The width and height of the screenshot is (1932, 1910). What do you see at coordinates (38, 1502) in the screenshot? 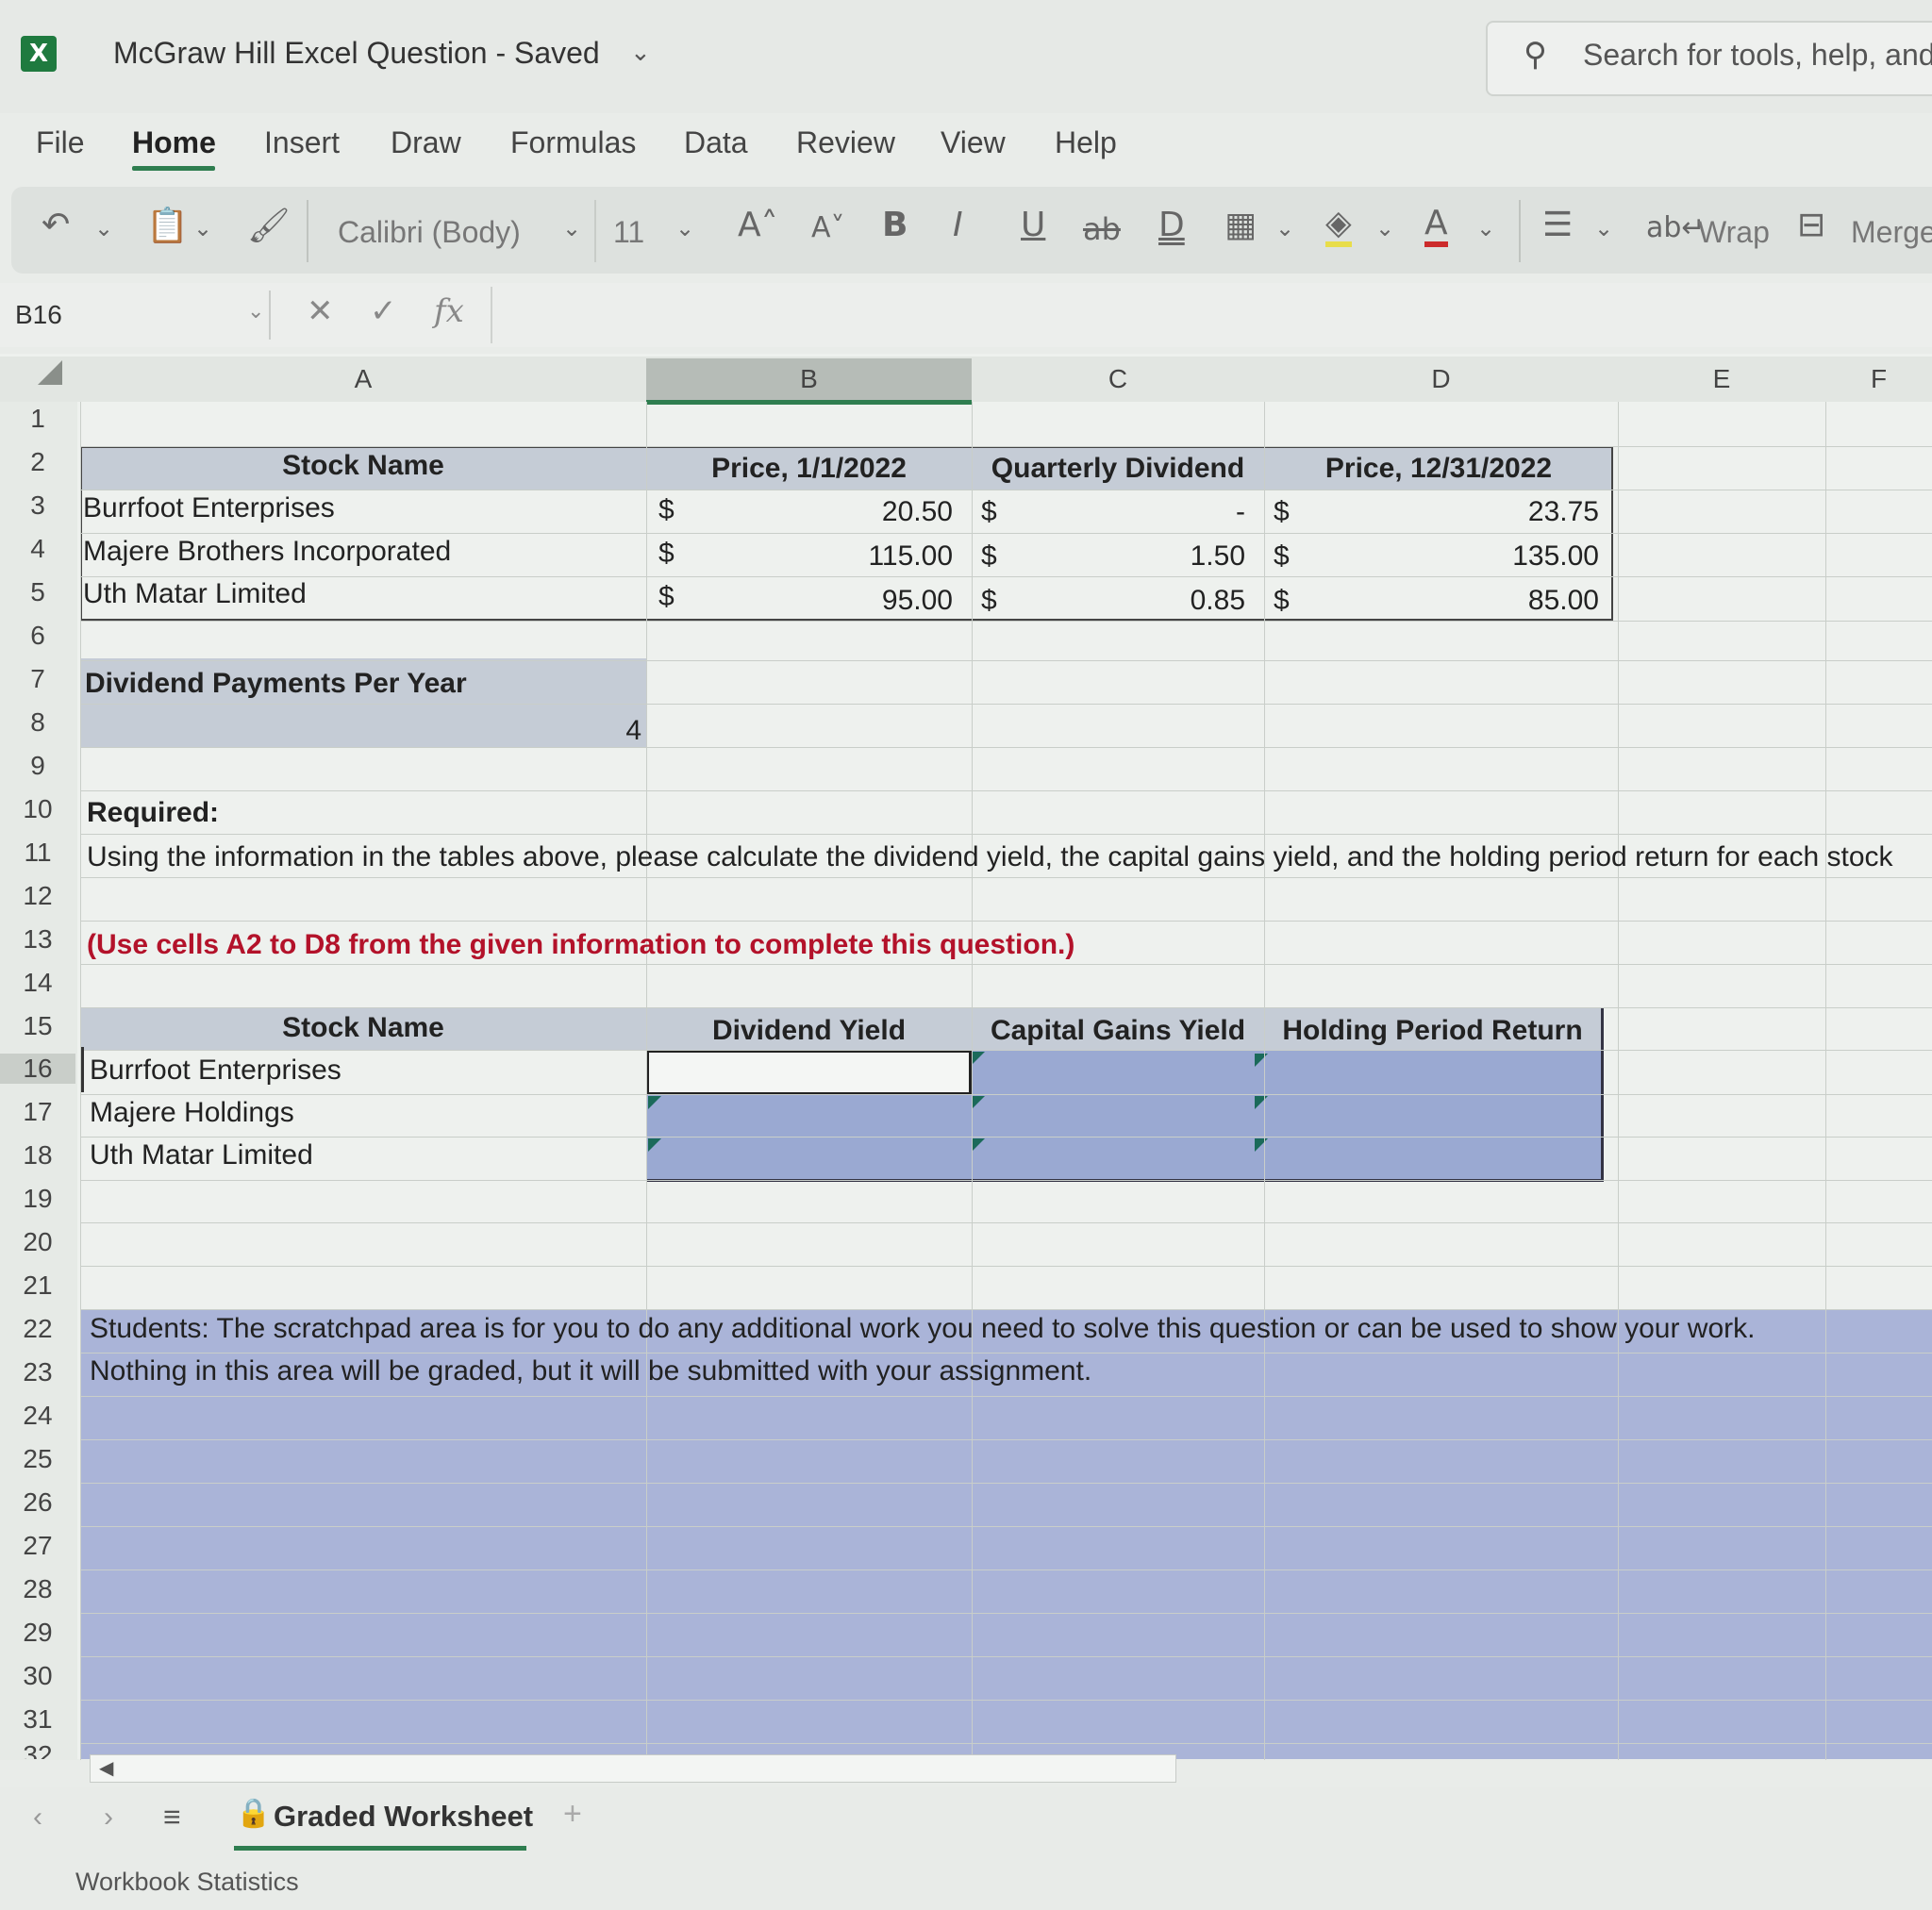
I see `row-header: 26` at bounding box center [38, 1502].